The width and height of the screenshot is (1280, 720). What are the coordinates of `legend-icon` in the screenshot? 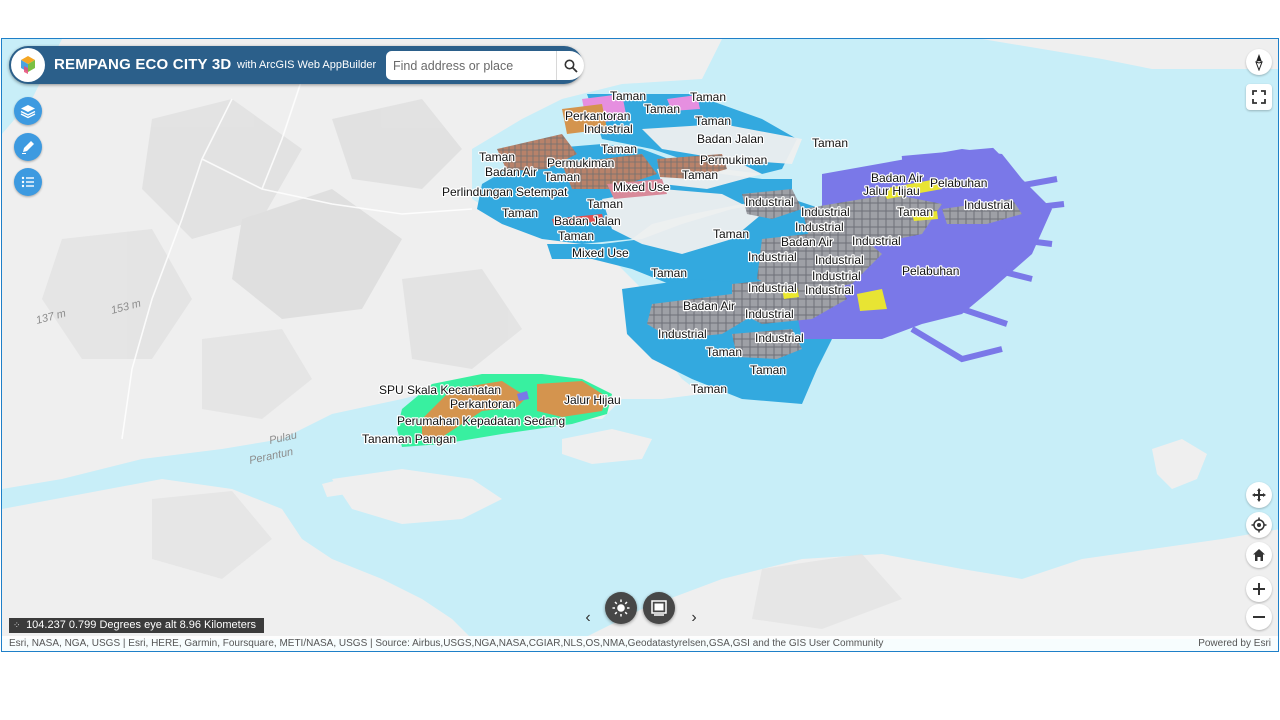 It's located at (27, 182).